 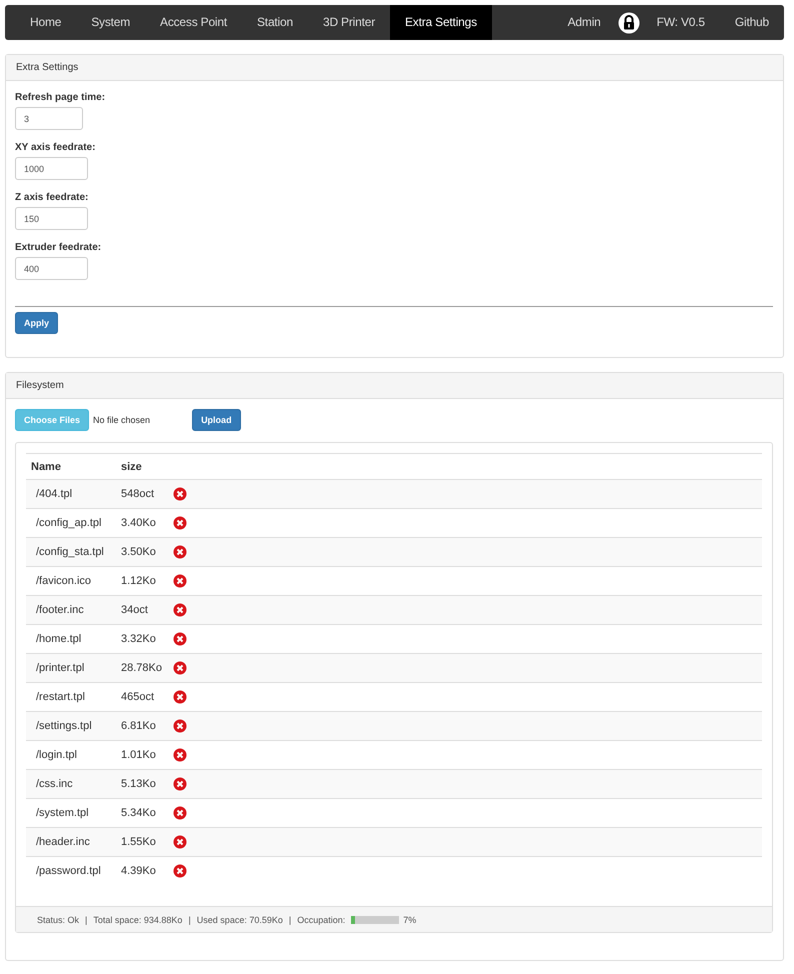 What do you see at coordinates (349, 22) in the screenshot?
I see `nav-tab: 3D Printer` at bounding box center [349, 22].